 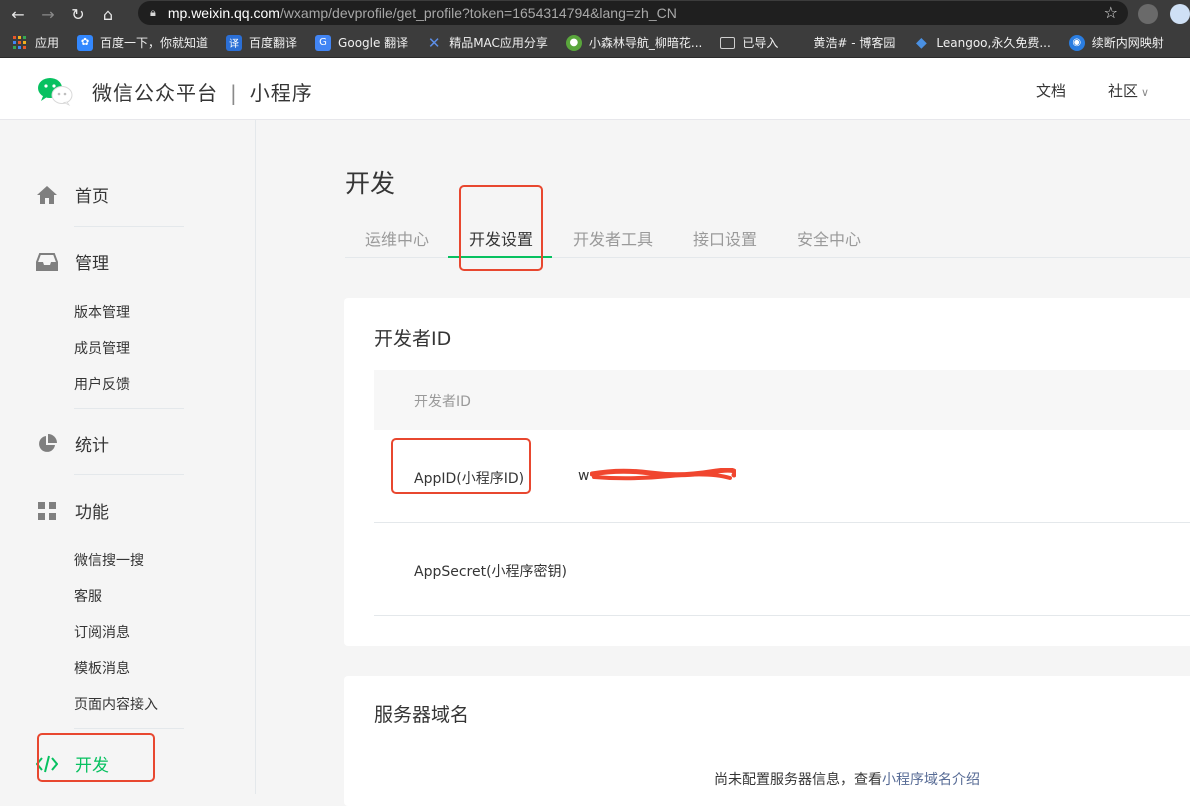 I want to click on sidebar-item-version-manage: 版本管理, so click(x=102, y=312).